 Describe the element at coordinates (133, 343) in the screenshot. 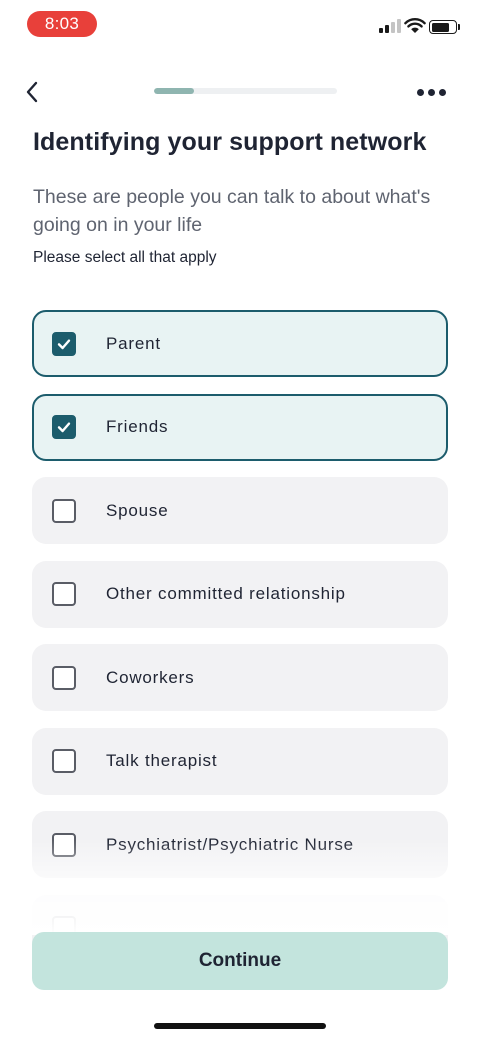

I see `option-label: Parent` at that location.